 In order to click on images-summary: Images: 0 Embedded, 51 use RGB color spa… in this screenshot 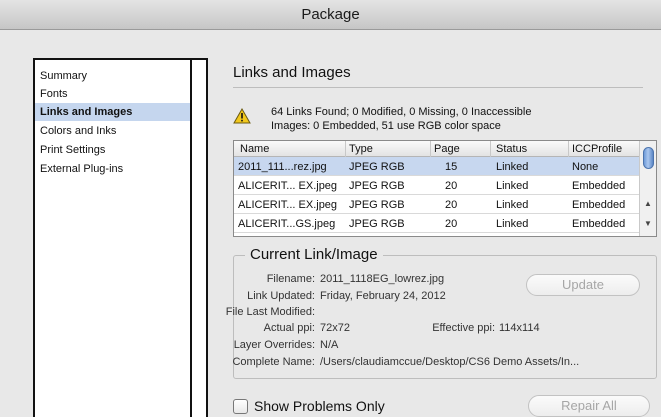, I will do `click(386, 126)`.